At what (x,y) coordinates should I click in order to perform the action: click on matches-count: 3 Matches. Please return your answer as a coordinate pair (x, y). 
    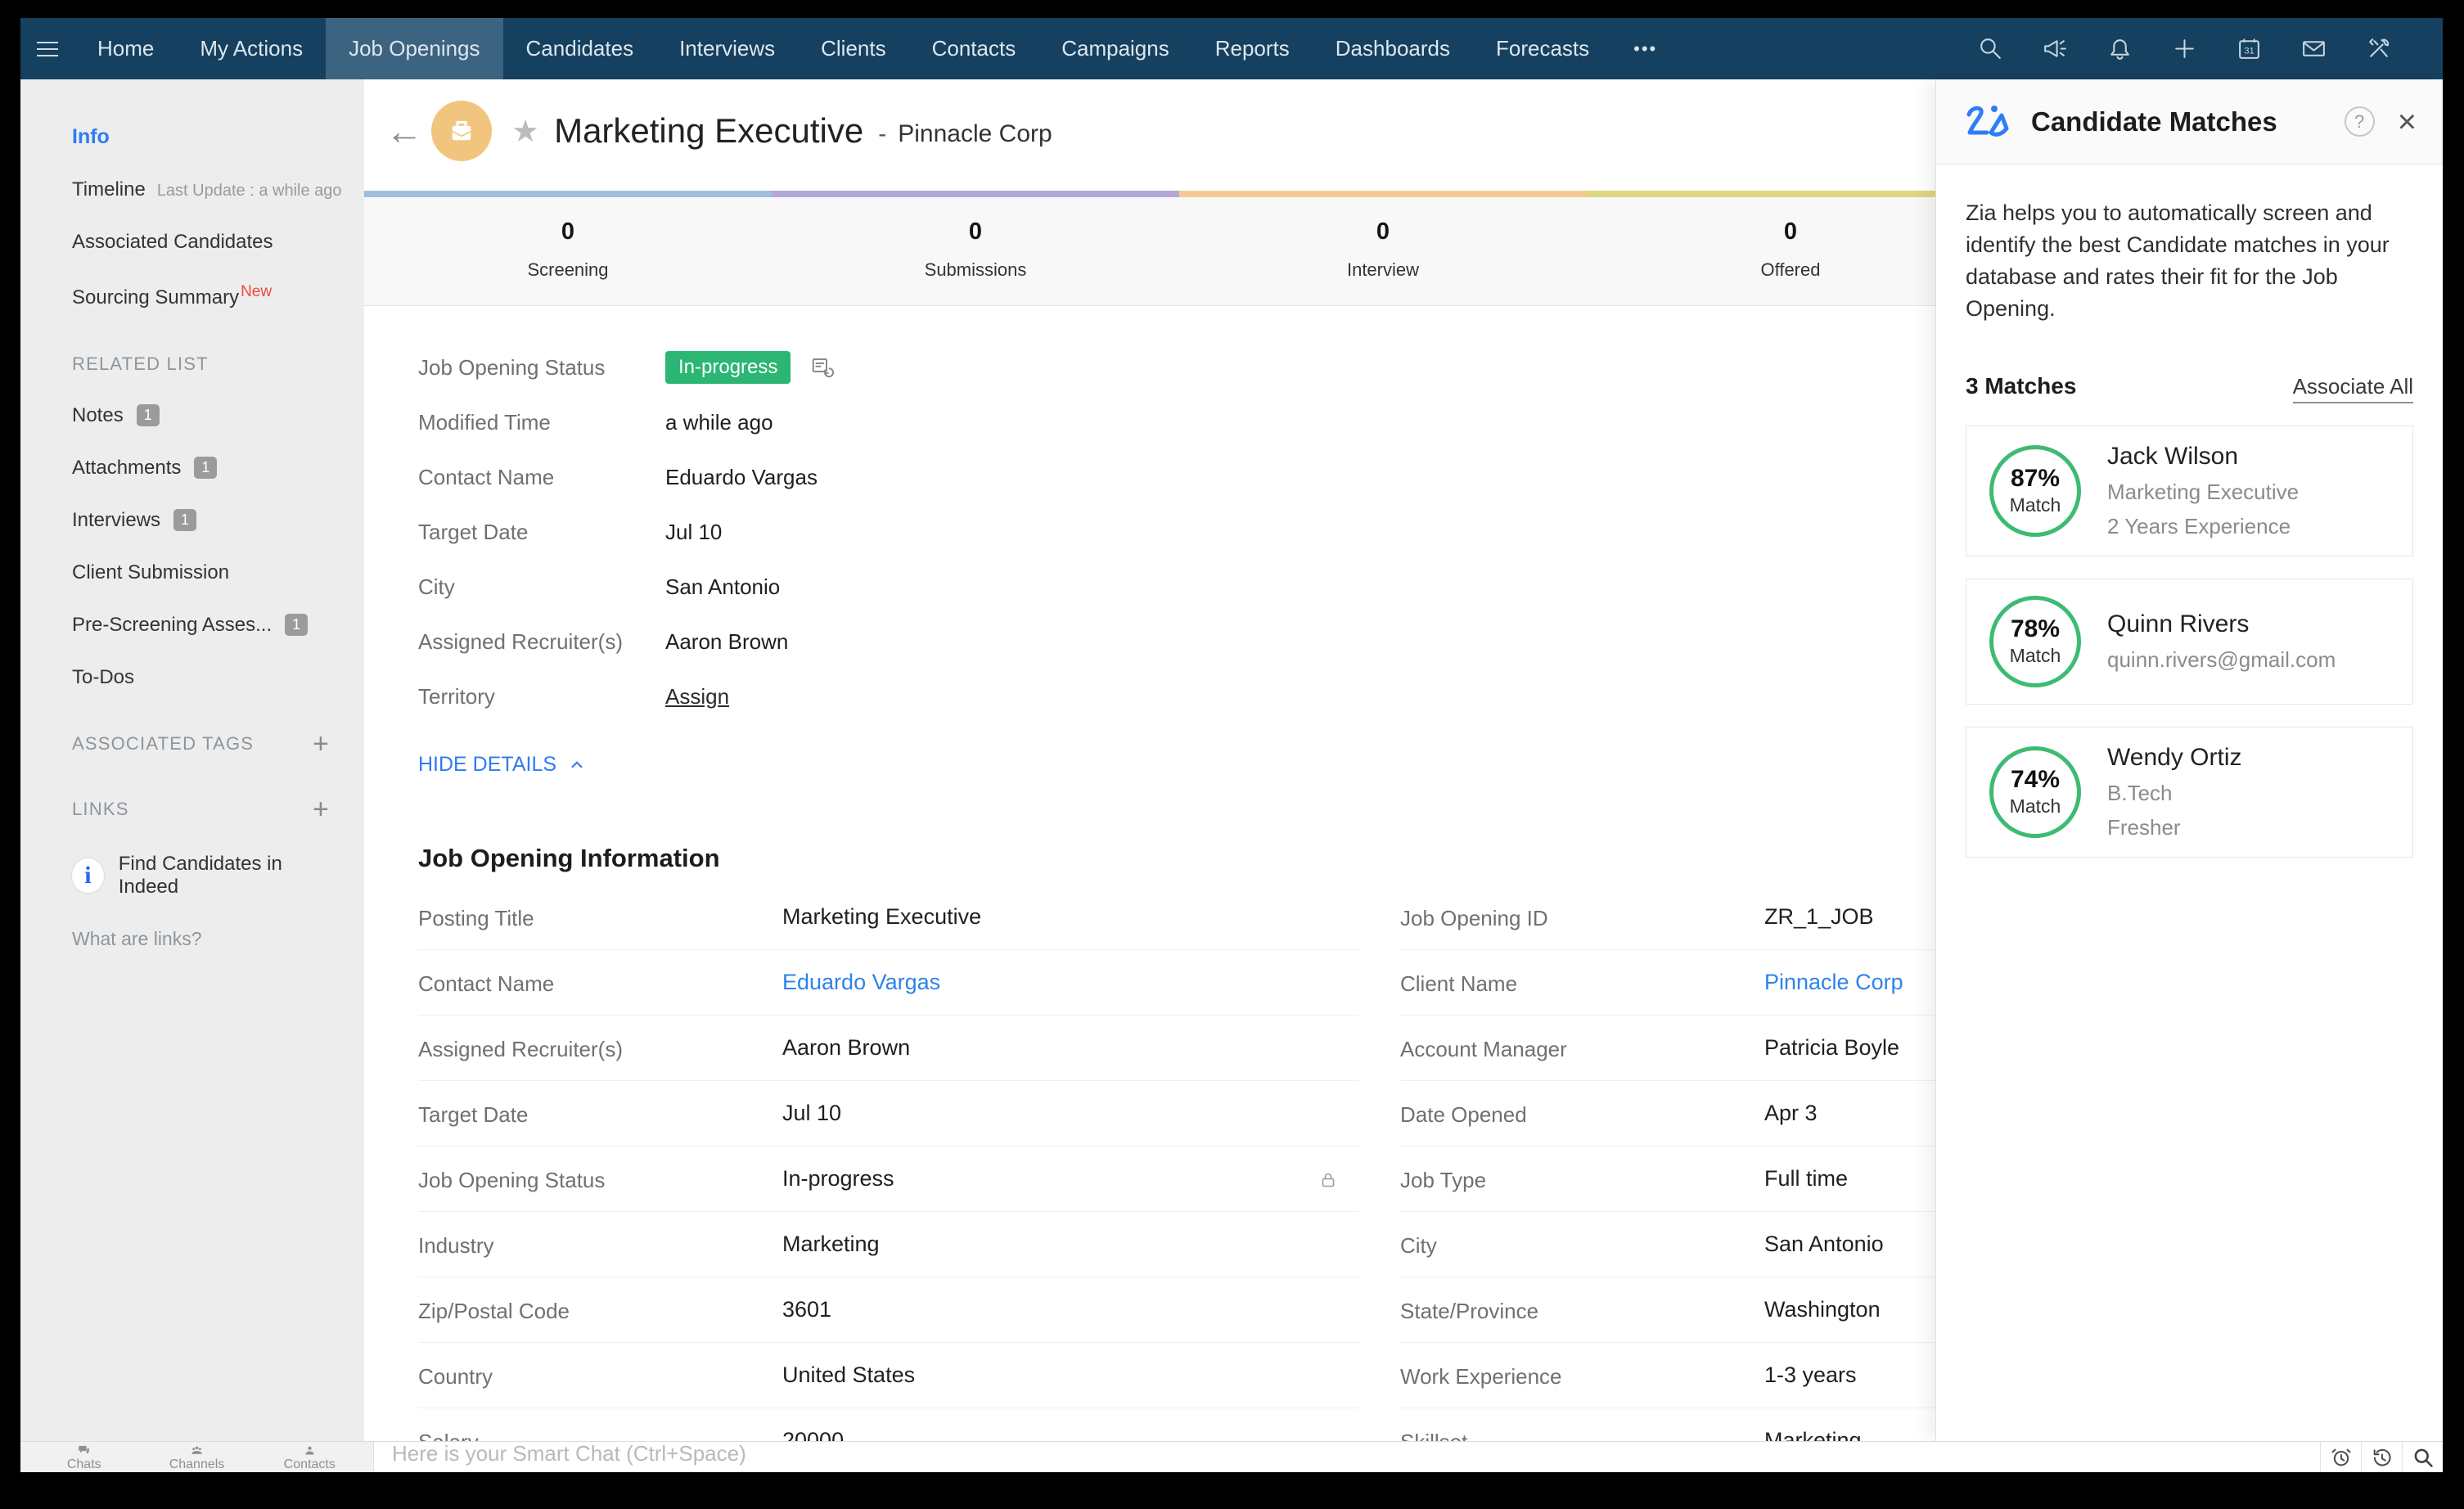
    Looking at the image, I should click on (2021, 385).